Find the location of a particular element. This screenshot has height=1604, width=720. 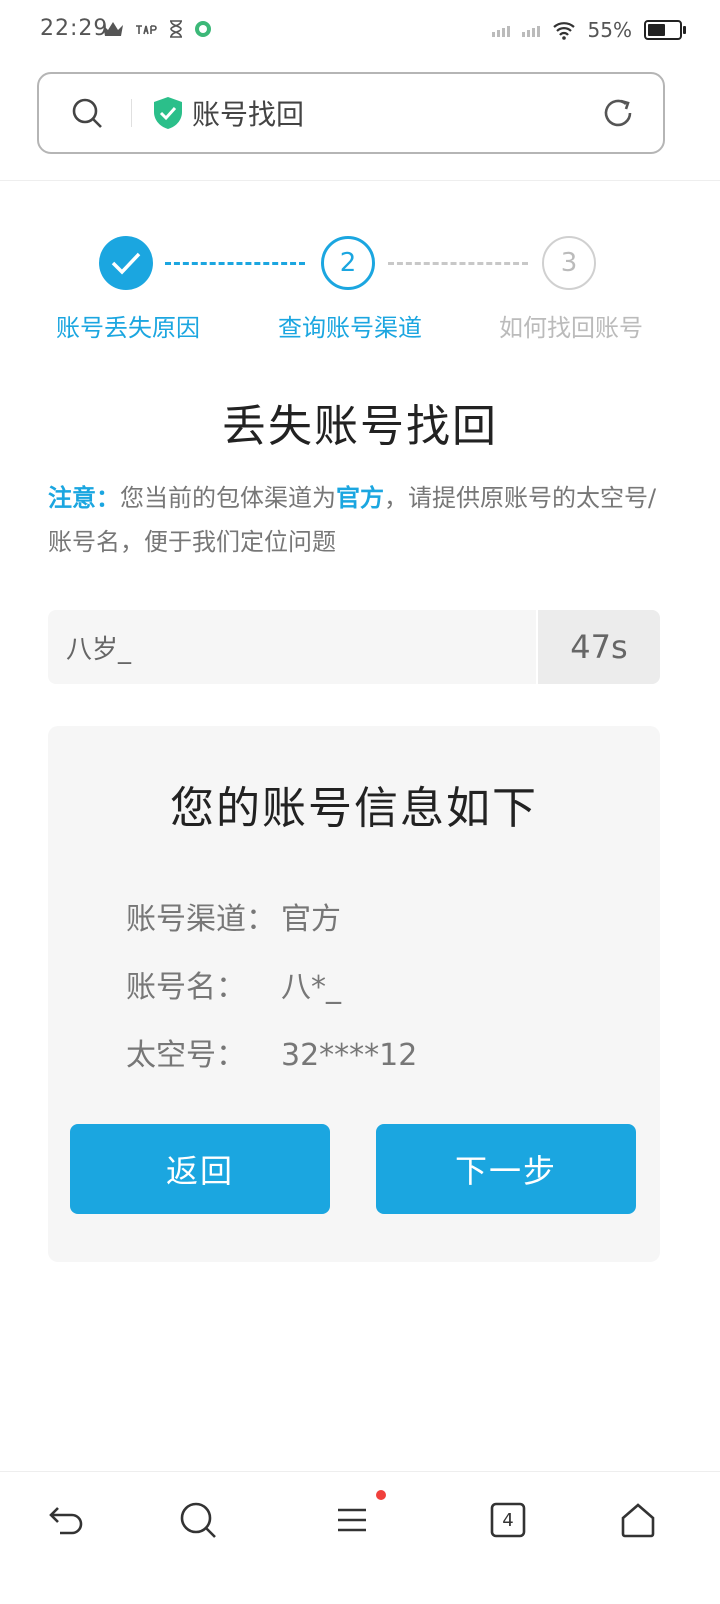

check-icon is located at coordinates (126, 263).